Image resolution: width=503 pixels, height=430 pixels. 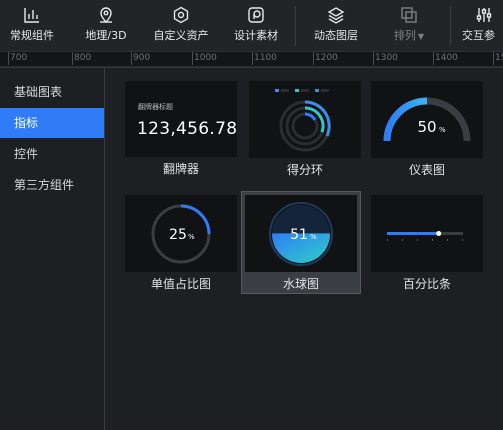 What do you see at coordinates (106, 15) in the screenshot?
I see `map-pin-icon` at bounding box center [106, 15].